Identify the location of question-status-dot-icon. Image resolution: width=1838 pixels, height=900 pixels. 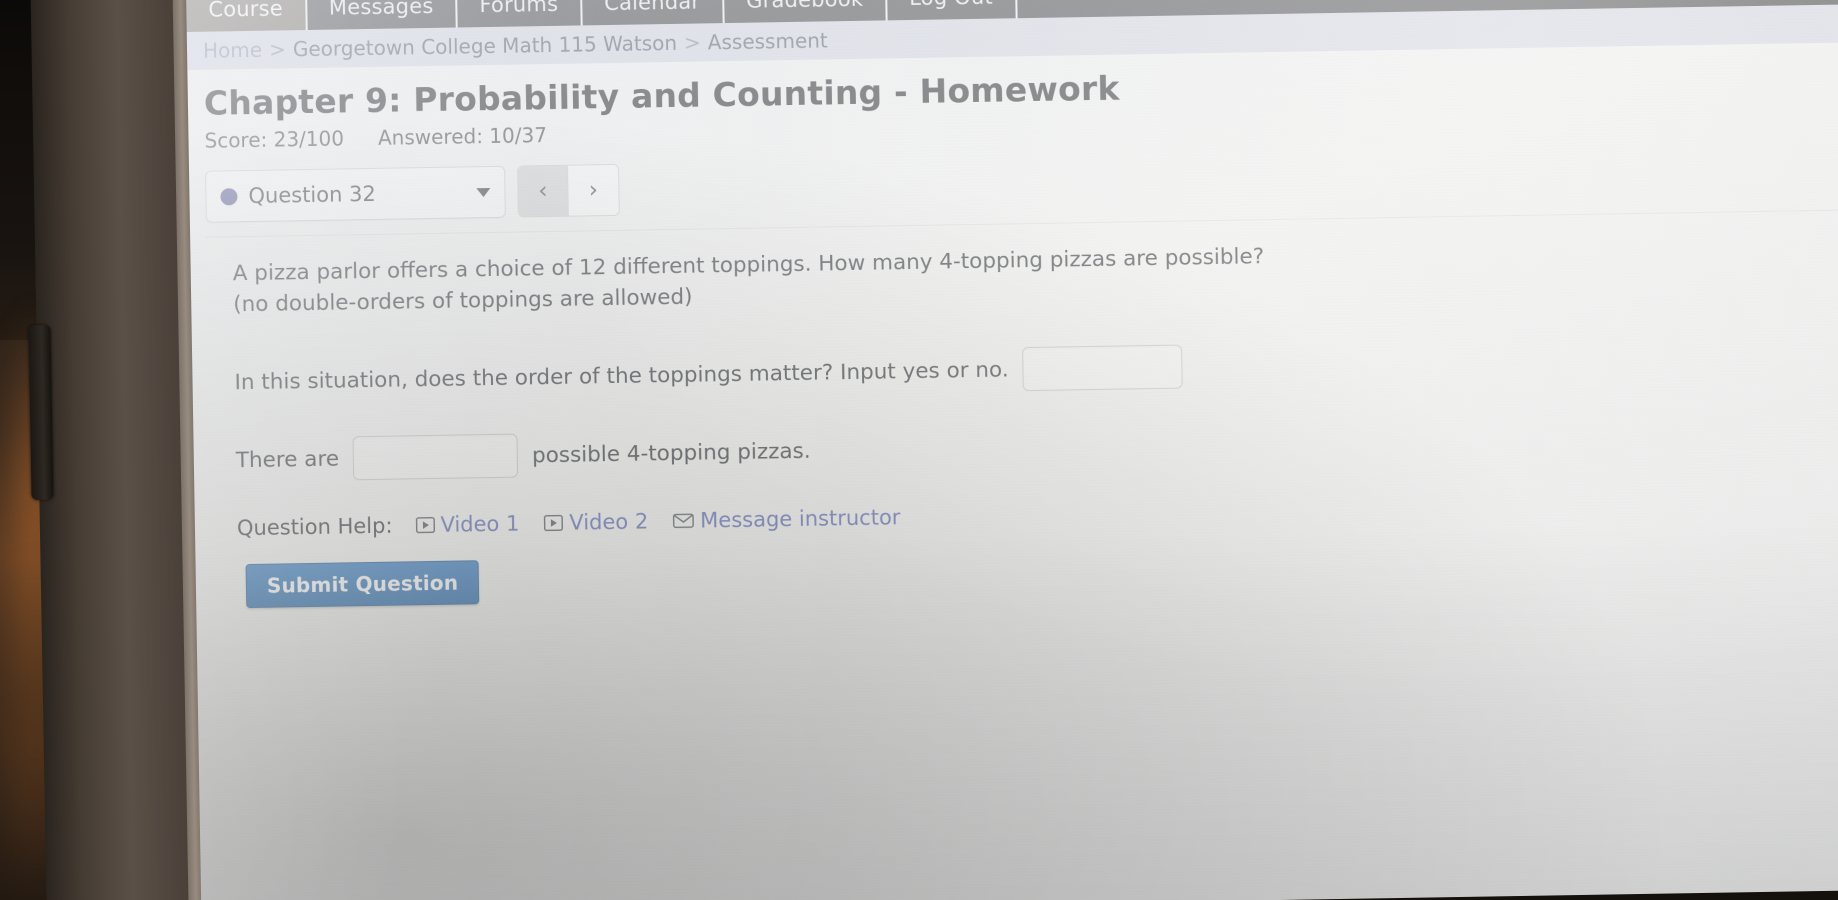
(229, 196).